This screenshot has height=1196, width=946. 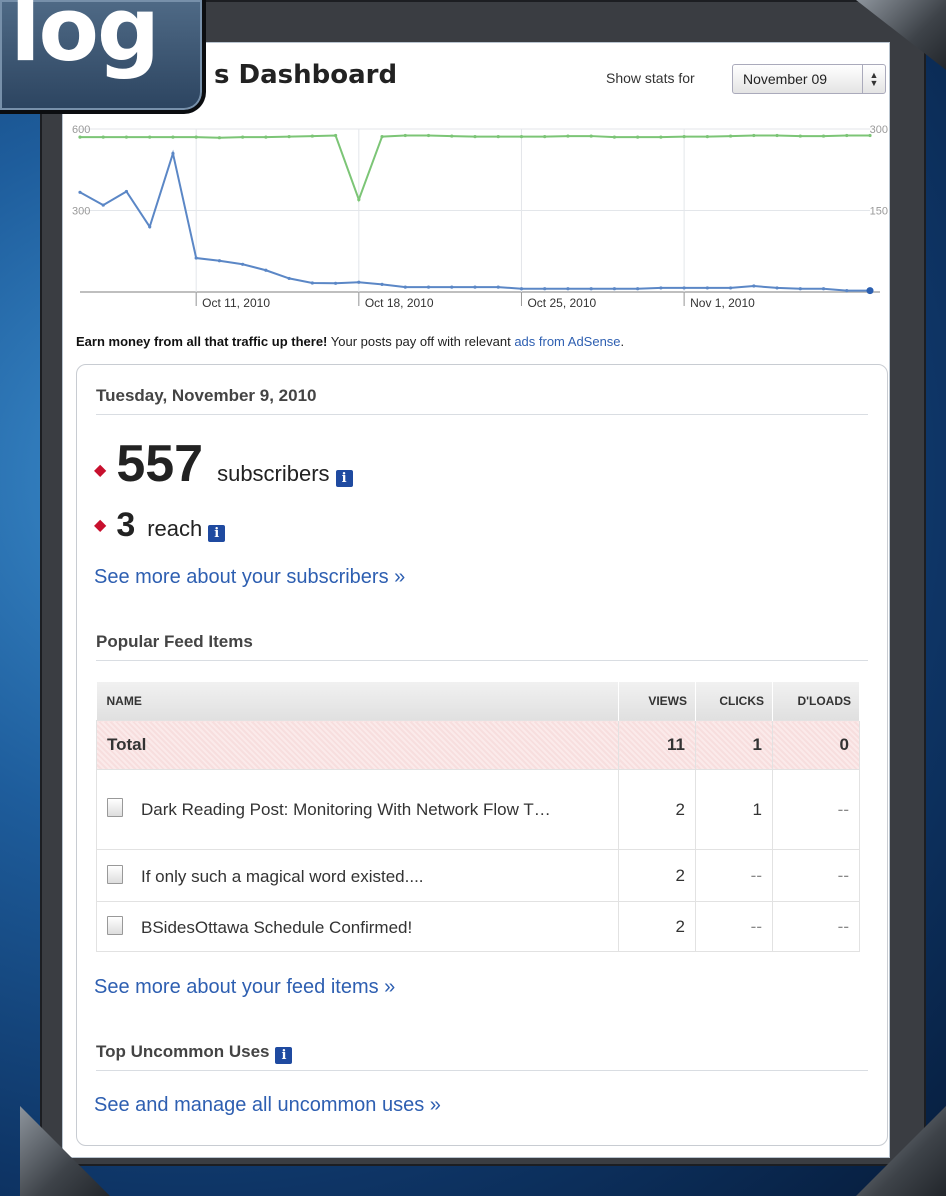 I want to click on page-title: s Dashboard, so click(x=306, y=75).